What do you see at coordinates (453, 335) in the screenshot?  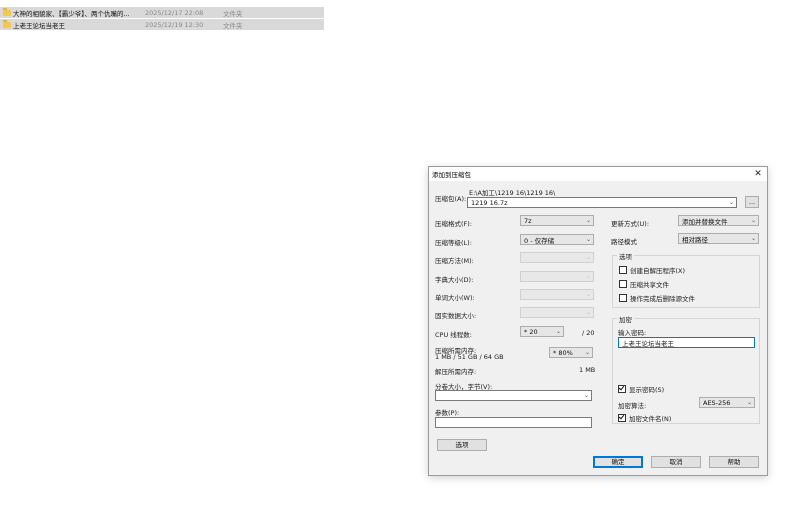 I see `cpu-label: CPU 线程数:` at bounding box center [453, 335].